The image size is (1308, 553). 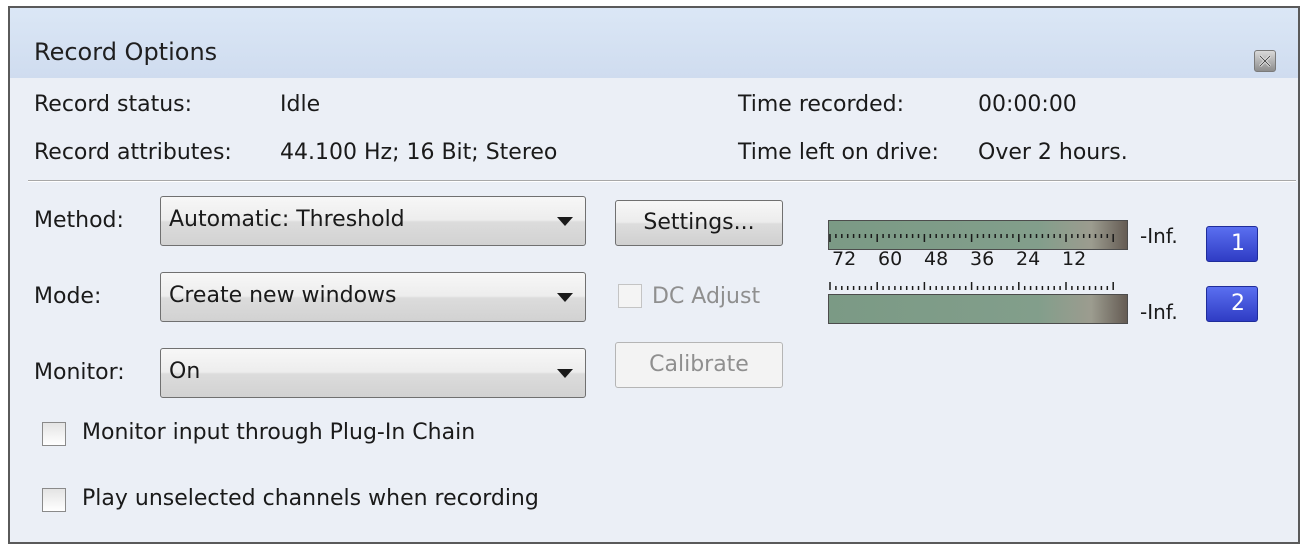 What do you see at coordinates (1074, 259) in the screenshot?
I see `scale-label-12: 12` at bounding box center [1074, 259].